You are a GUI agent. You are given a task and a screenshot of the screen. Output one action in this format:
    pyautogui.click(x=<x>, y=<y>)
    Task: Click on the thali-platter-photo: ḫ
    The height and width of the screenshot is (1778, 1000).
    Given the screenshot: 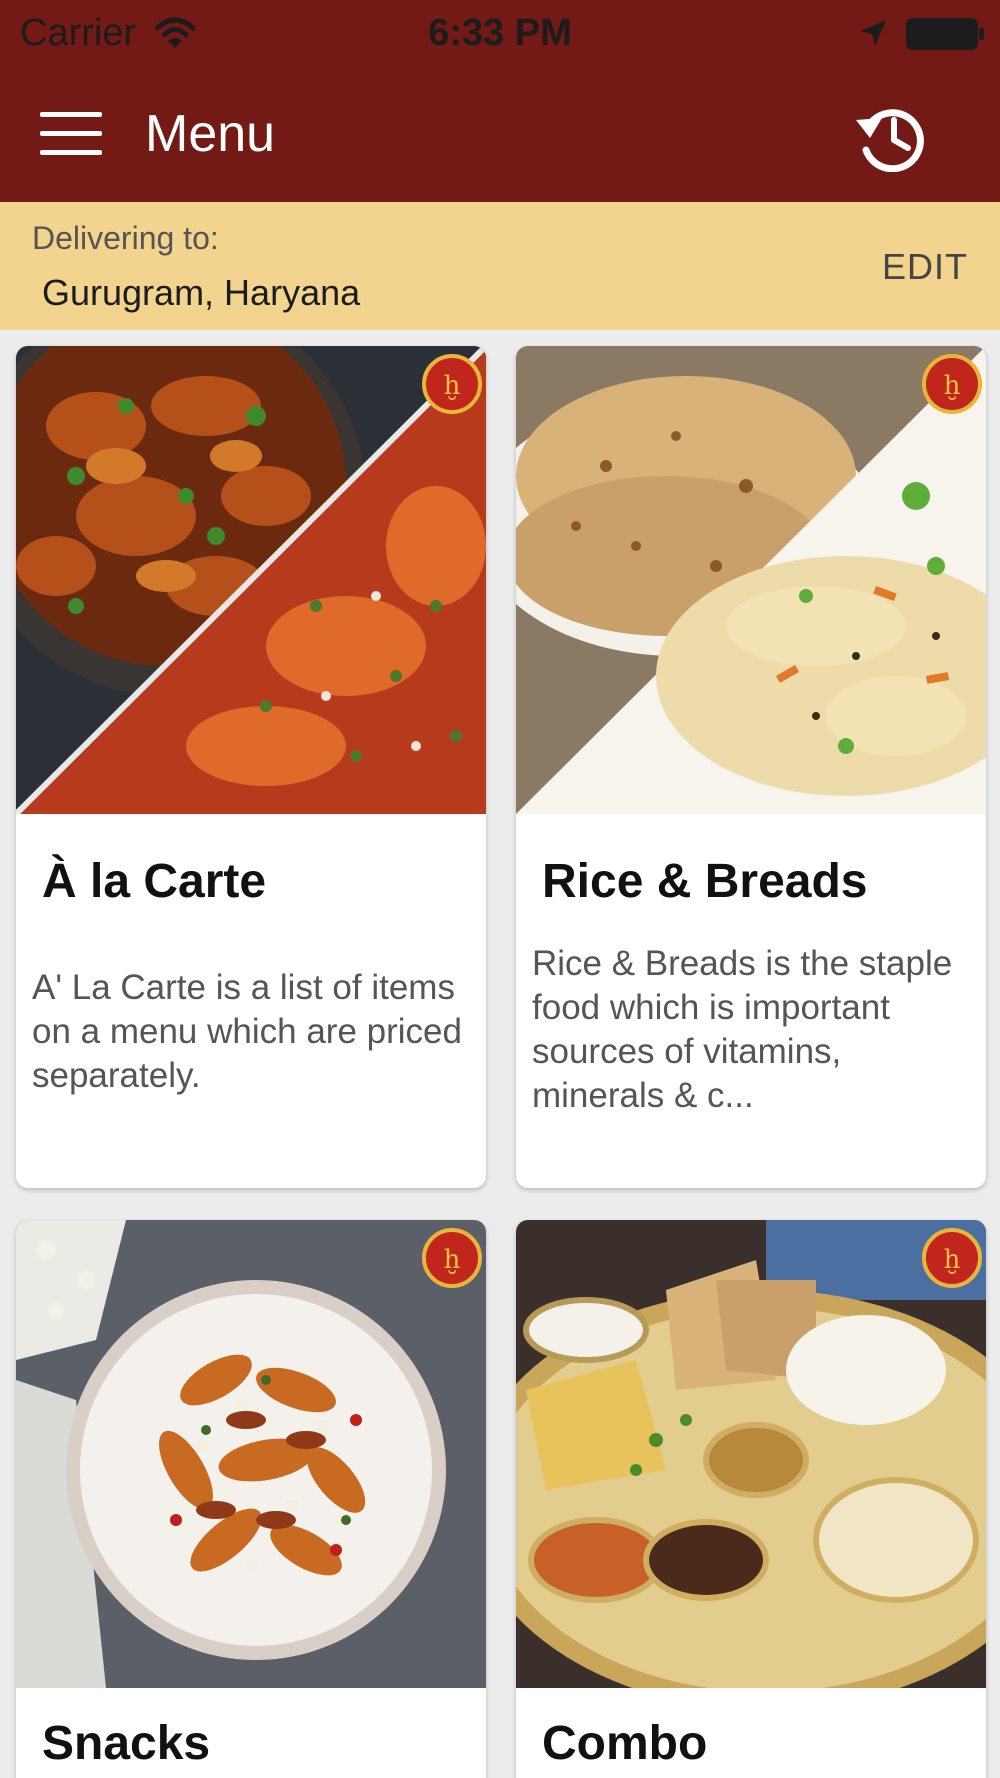 What is the action you would take?
    pyautogui.click(x=751, y=1454)
    